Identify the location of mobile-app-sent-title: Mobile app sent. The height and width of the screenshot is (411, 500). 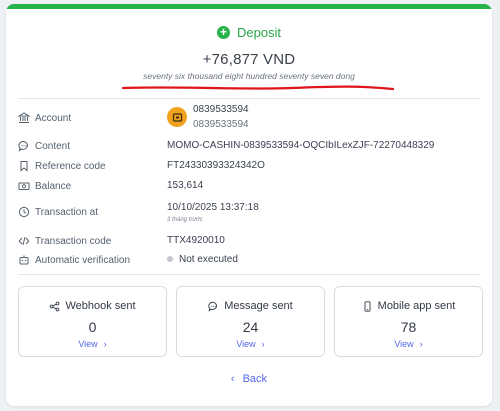
(416, 306).